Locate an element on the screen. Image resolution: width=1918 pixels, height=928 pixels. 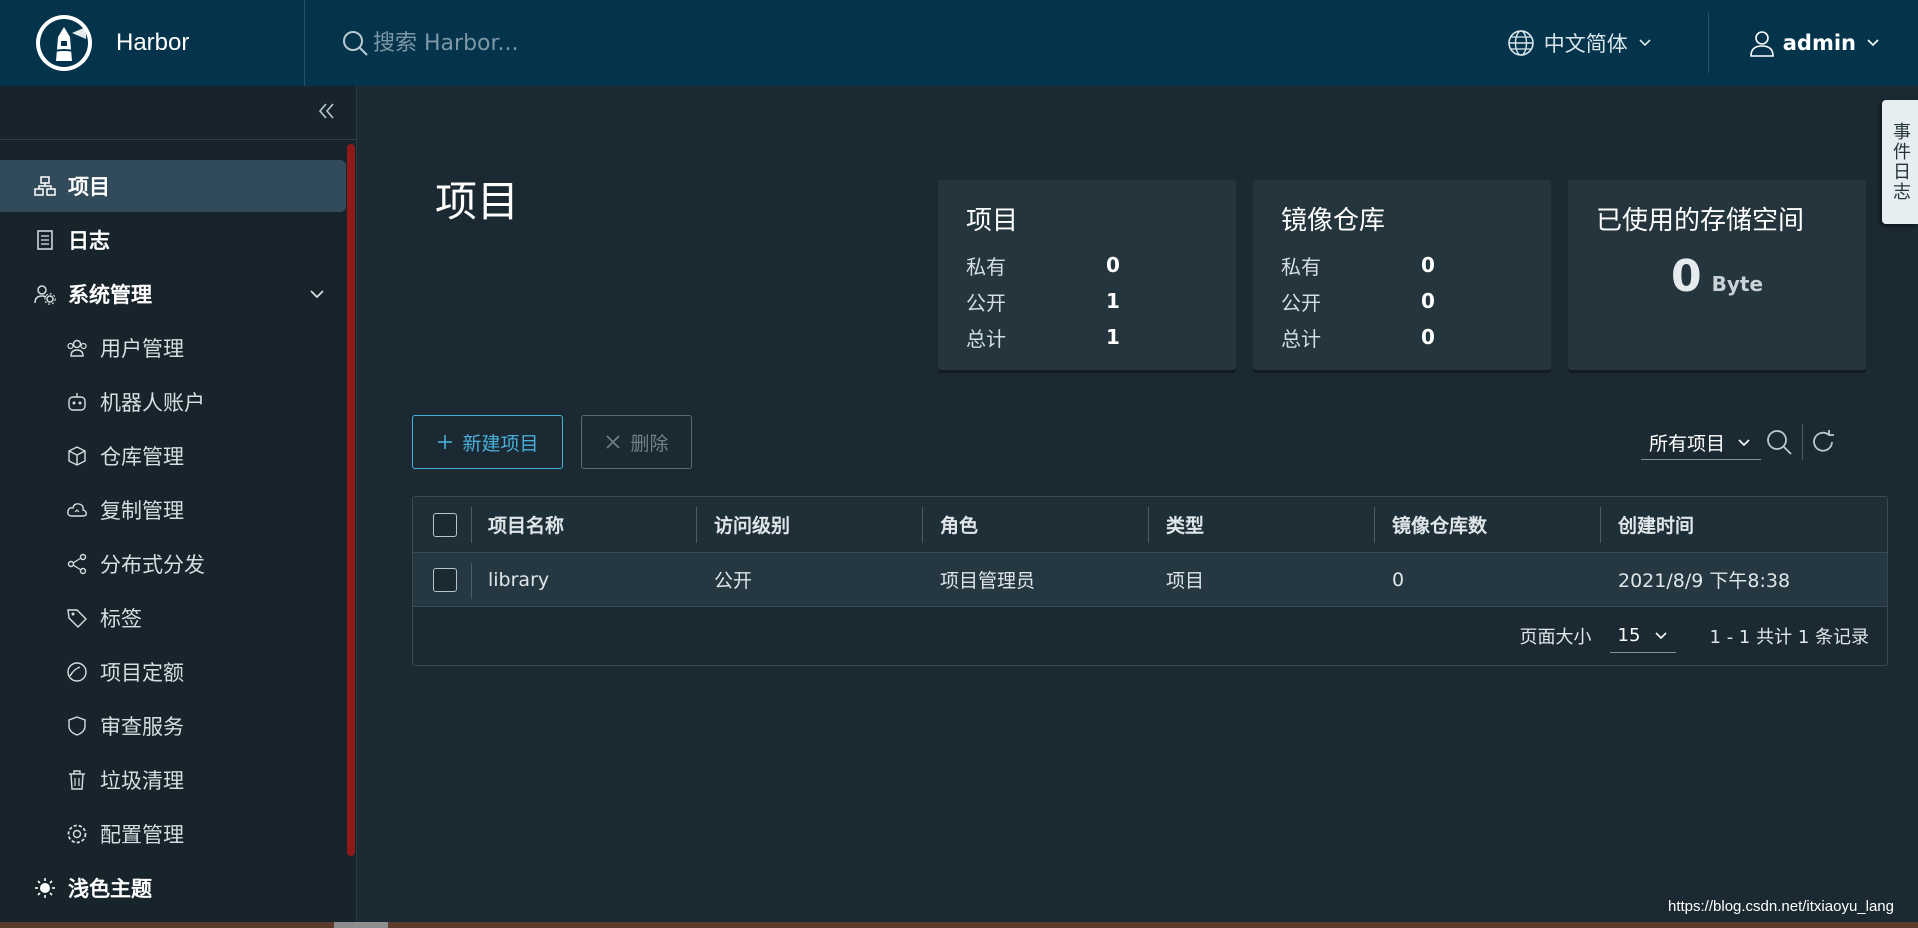
sidebar-item-label: 配置管理 is located at coordinates (142, 835).